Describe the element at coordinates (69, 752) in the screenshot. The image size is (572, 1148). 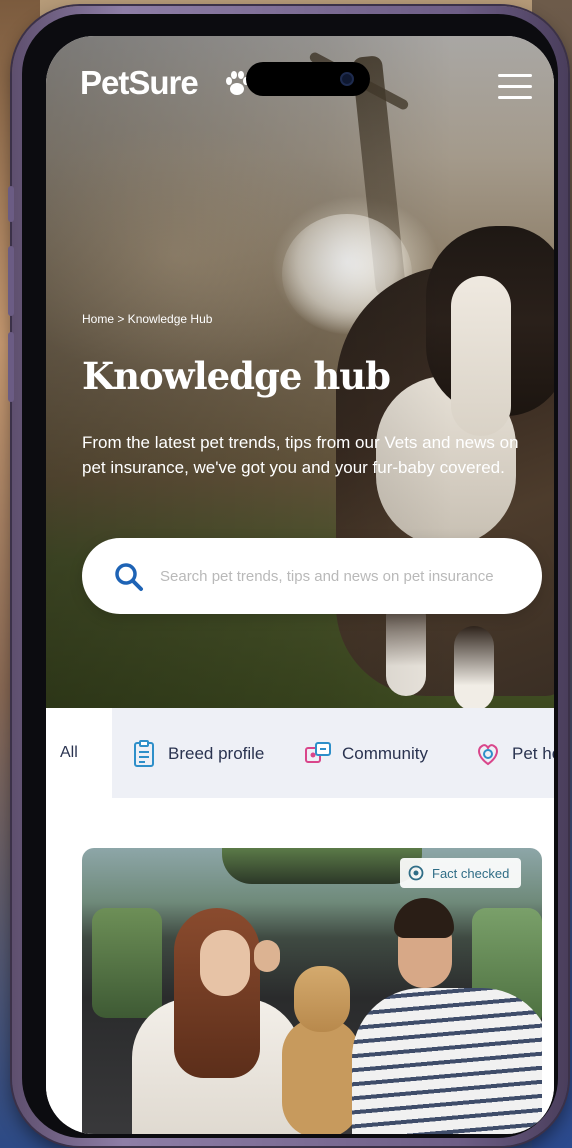
I see `tab-label: All` at that location.